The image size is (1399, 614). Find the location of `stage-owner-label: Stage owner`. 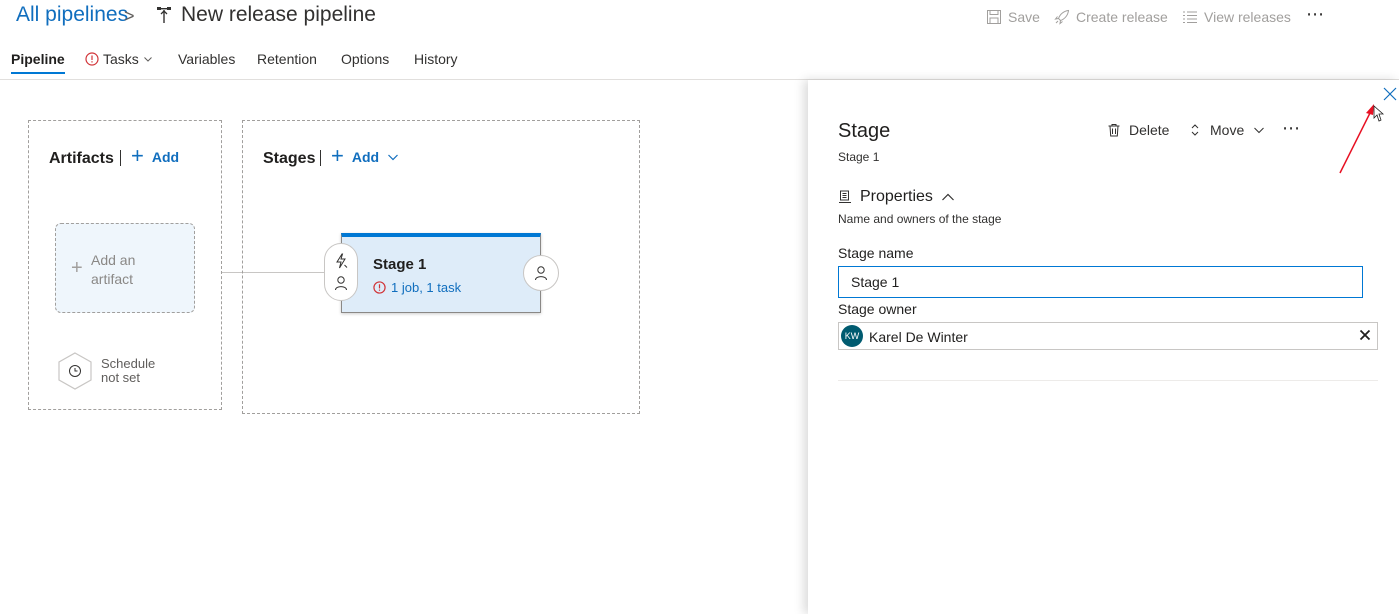

stage-owner-label: Stage owner is located at coordinates (877, 309).